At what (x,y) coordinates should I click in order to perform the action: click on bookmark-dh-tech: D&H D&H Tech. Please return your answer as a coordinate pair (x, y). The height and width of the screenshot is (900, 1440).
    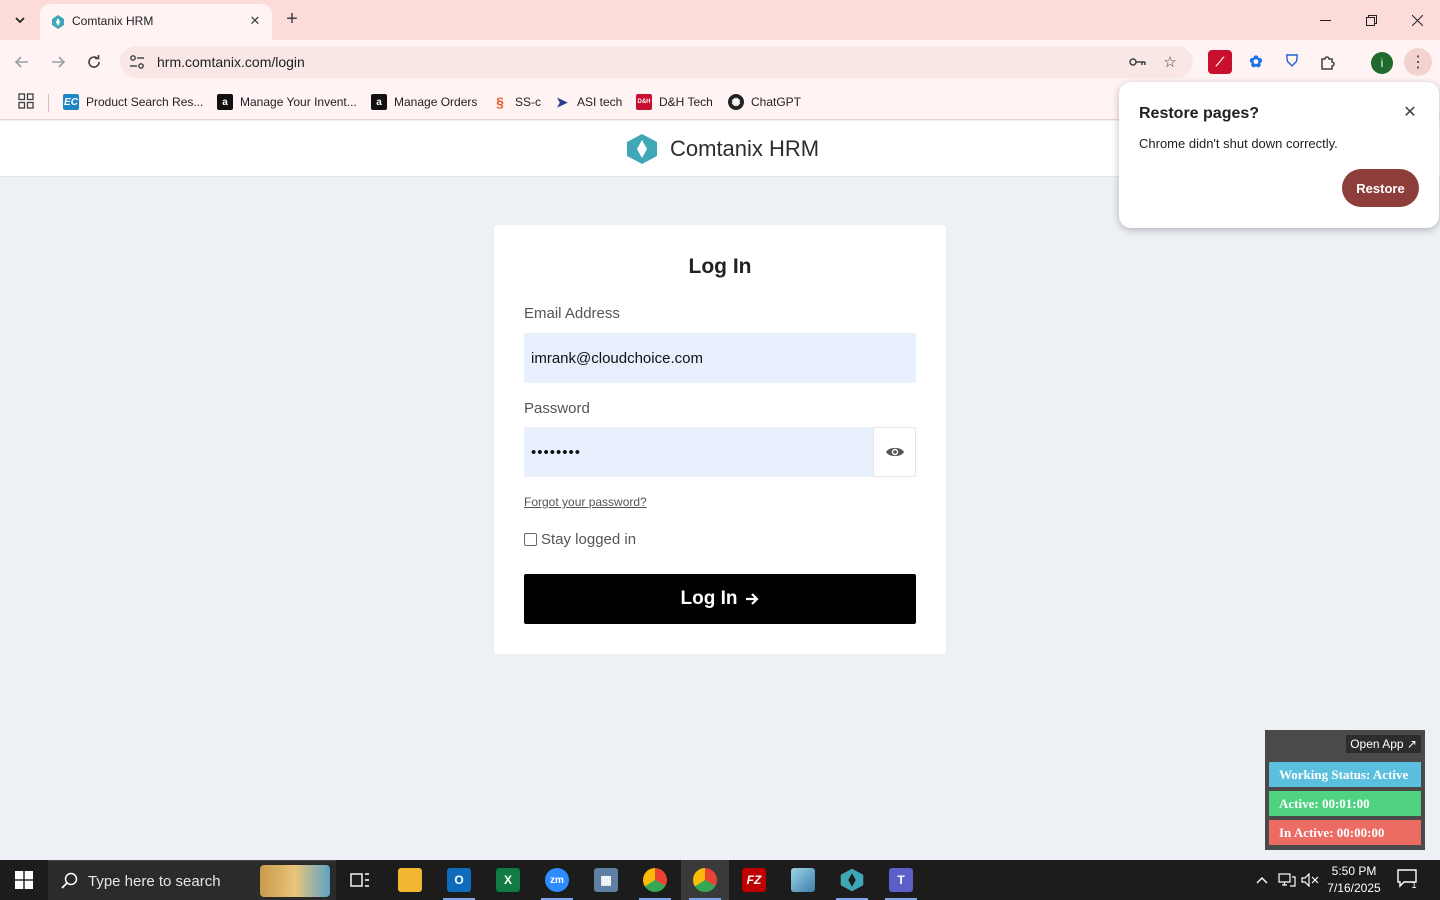
    Looking at the image, I should click on (674, 102).